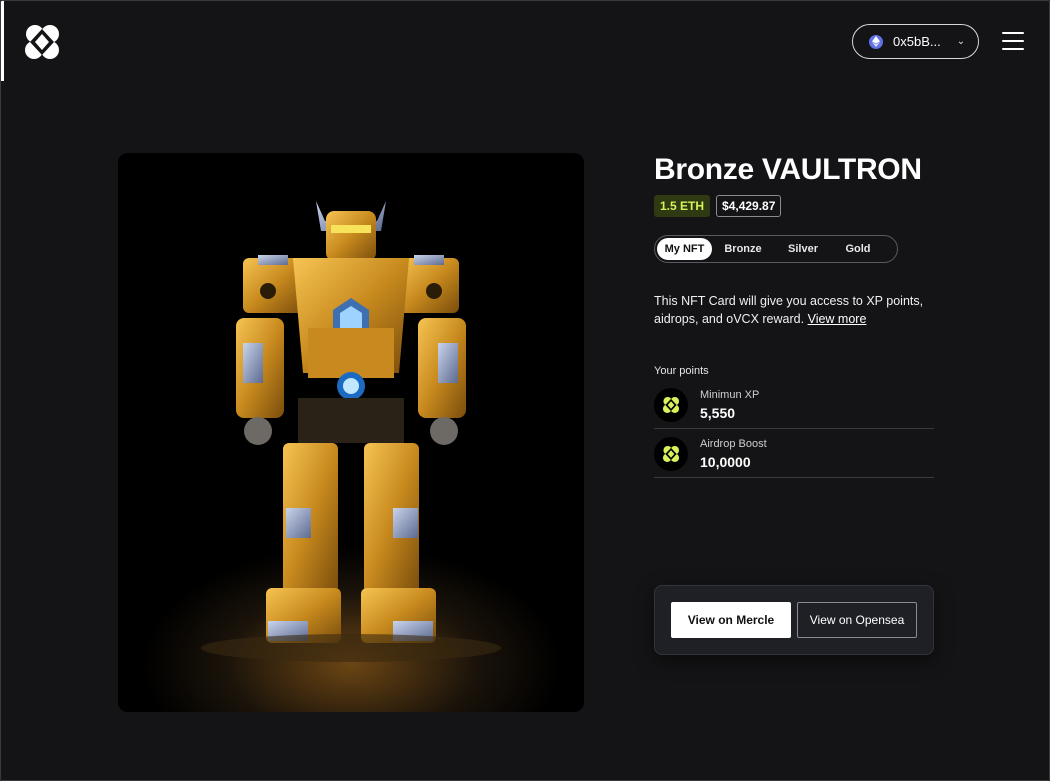 The height and width of the screenshot is (781, 1050). What do you see at coordinates (749, 206) in the screenshot?
I see `price-usd-badge: $4,429.87` at bounding box center [749, 206].